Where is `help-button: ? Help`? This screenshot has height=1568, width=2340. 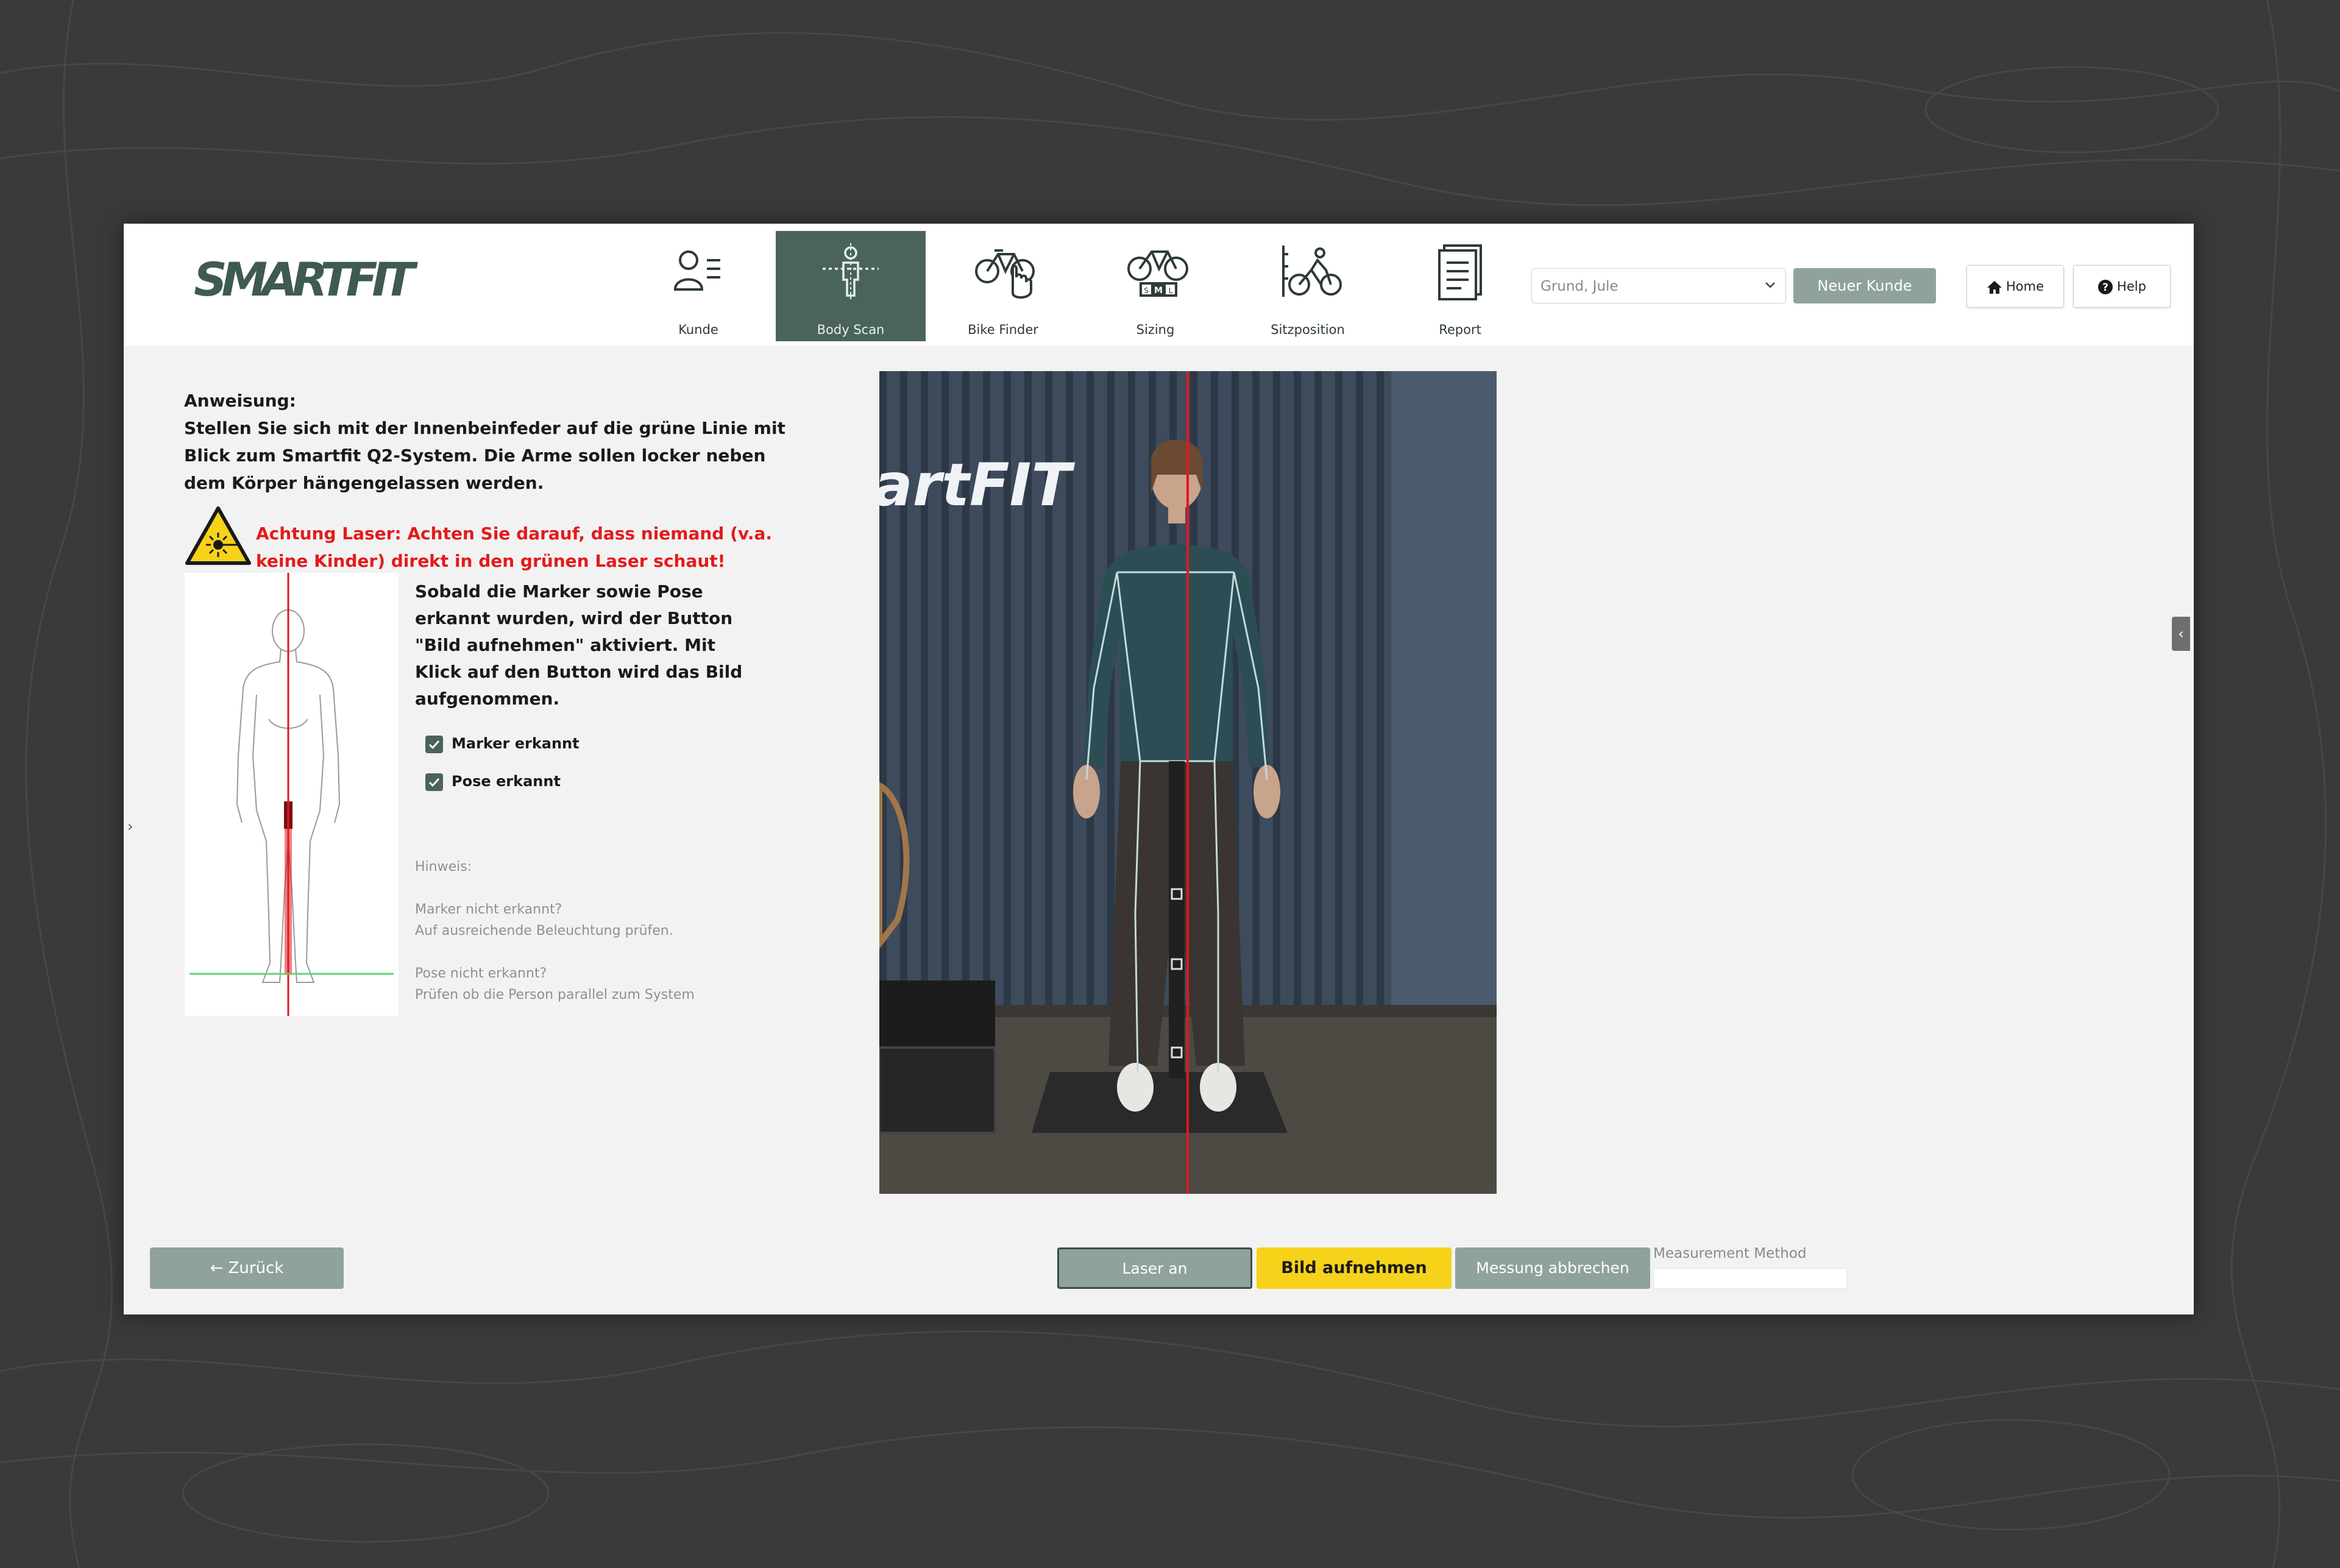
help-button: ? Help is located at coordinates (2122, 286).